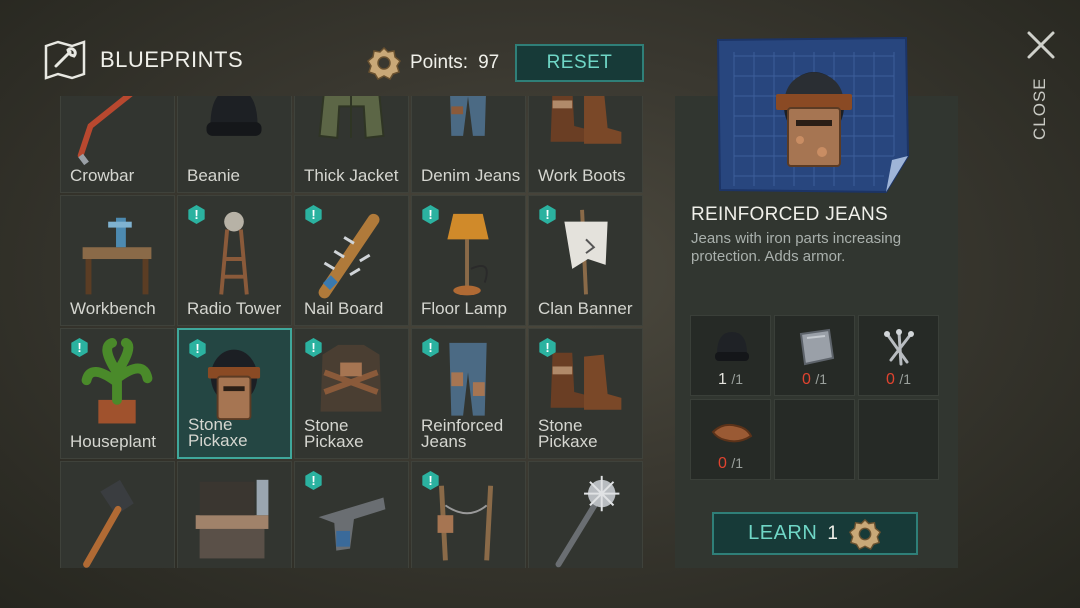  Describe the element at coordinates (464, 308) in the screenshot. I see `blueprint-card-label: Floor Lamp` at that location.